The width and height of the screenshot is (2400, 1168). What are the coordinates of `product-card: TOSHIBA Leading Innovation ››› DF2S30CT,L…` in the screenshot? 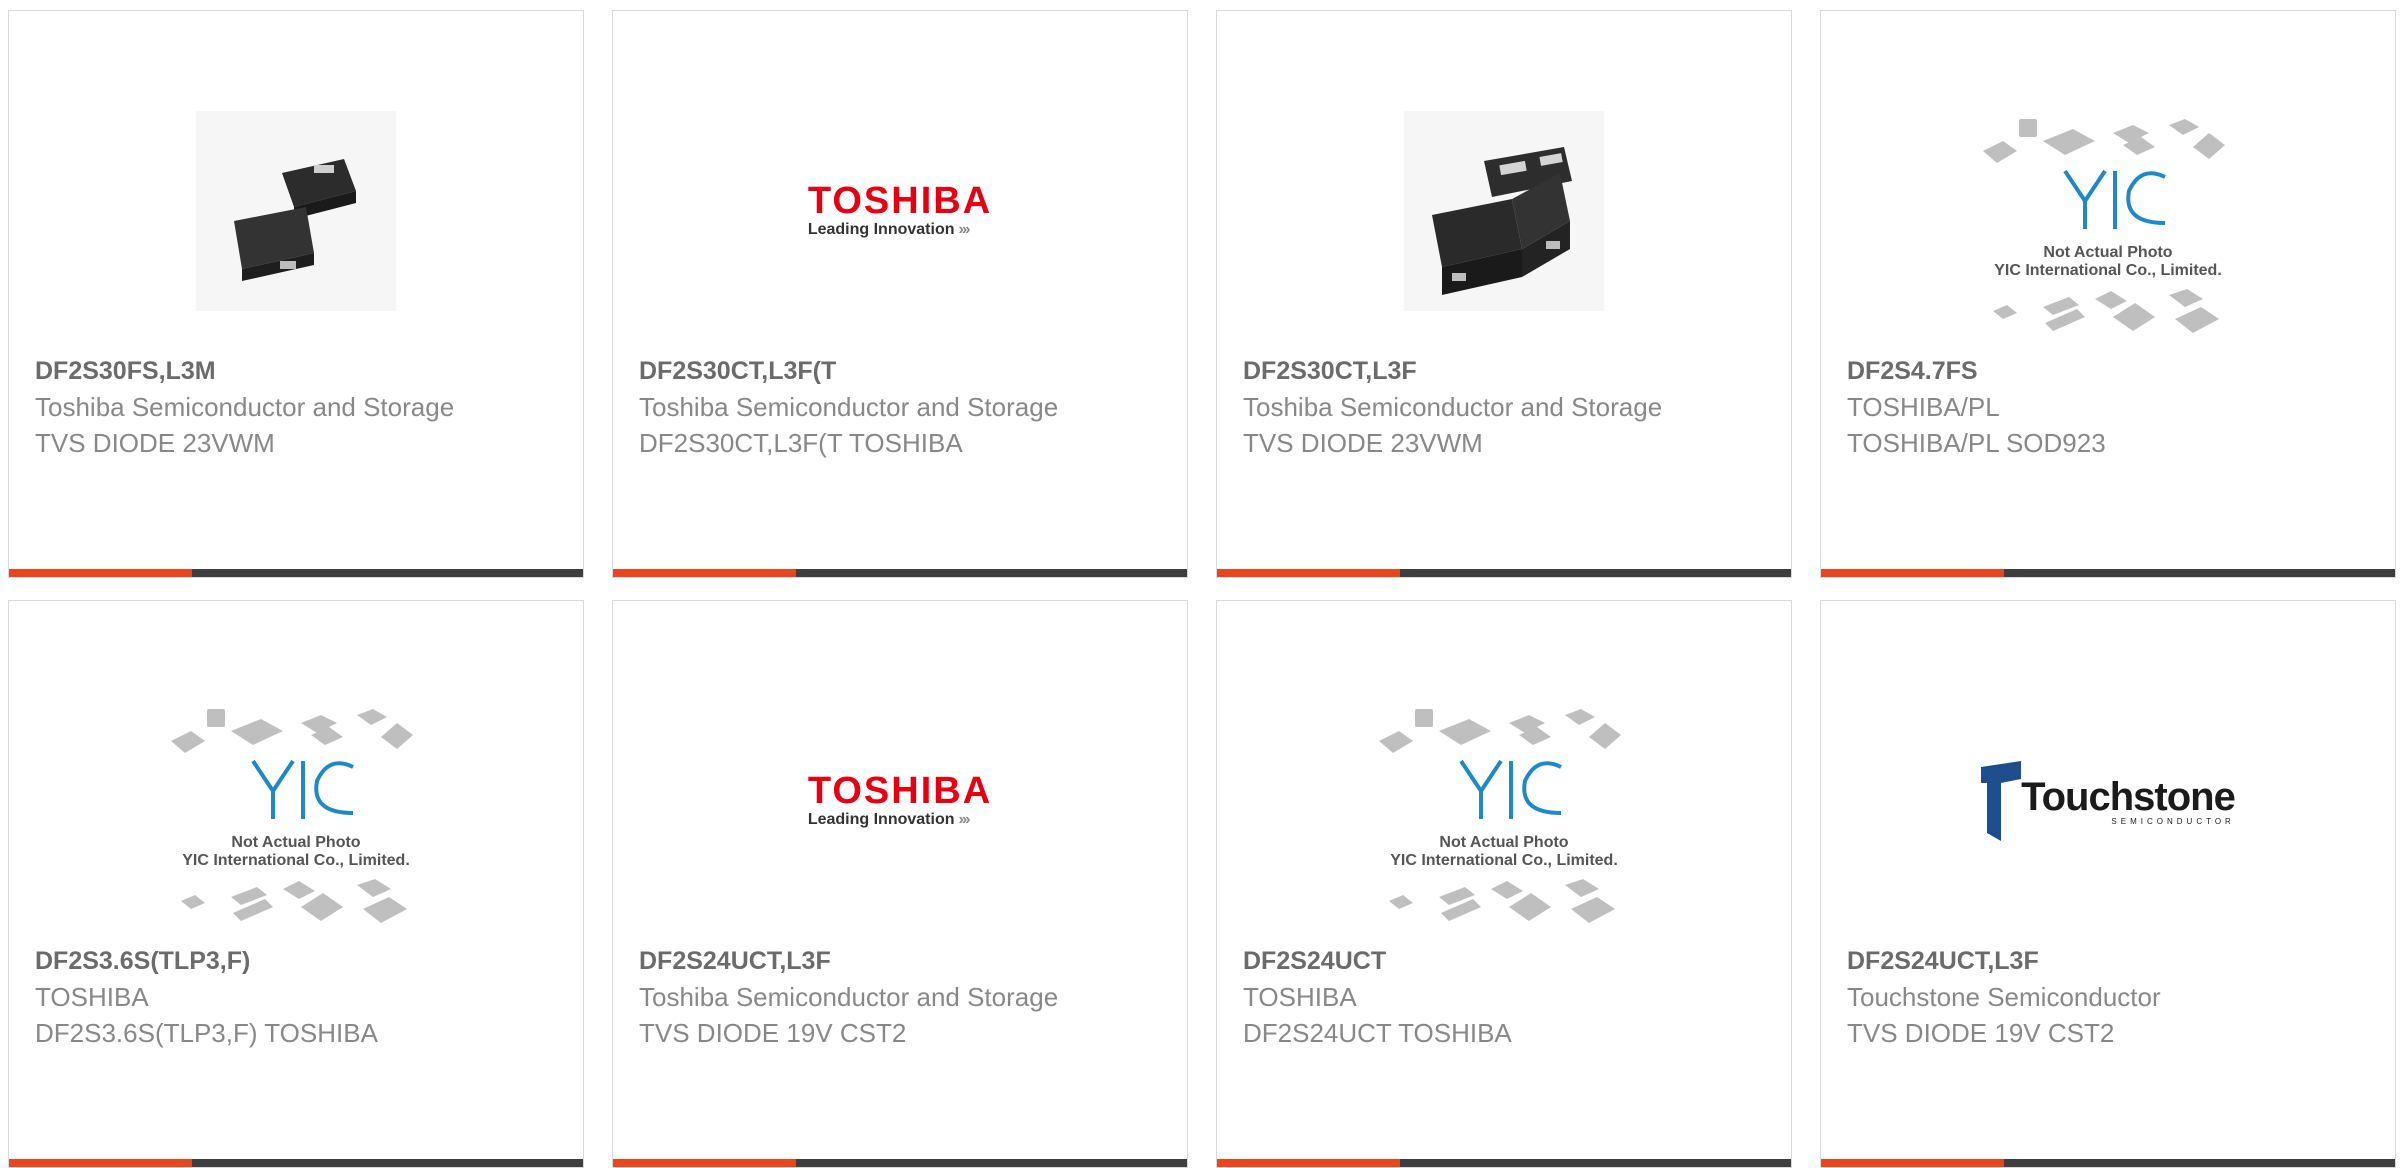 It's located at (900, 294).